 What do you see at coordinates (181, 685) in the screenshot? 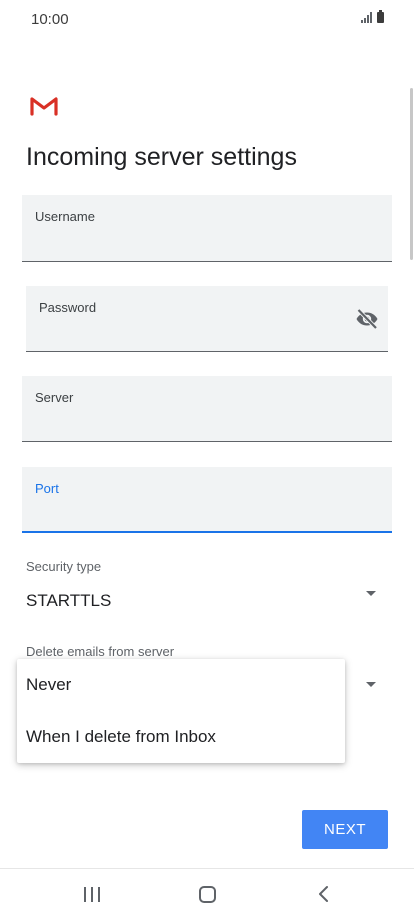
I see `menu-item-never: Never` at bounding box center [181, 685].